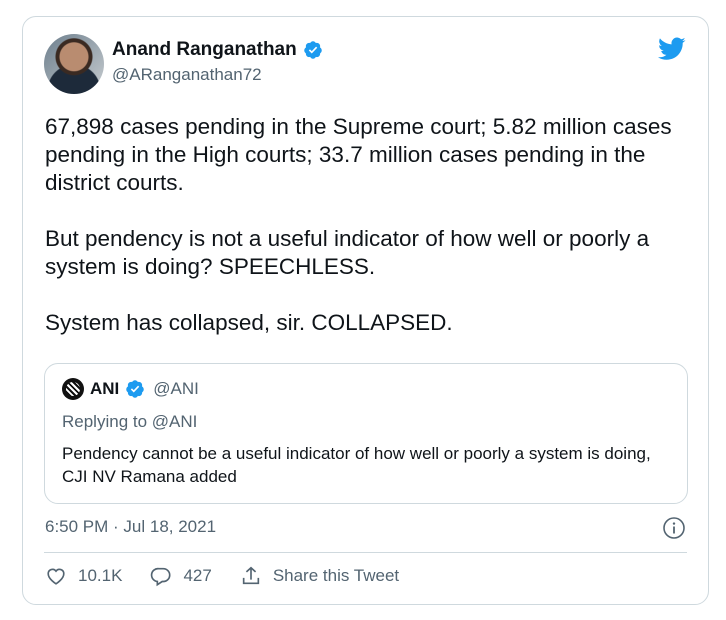 The image size is (726, 620). Describe the element at coordinates (249, 322) in the screenshot. I see `tweet-paragraph: System has collapsed, sir. COLLAPSED.` at that location.